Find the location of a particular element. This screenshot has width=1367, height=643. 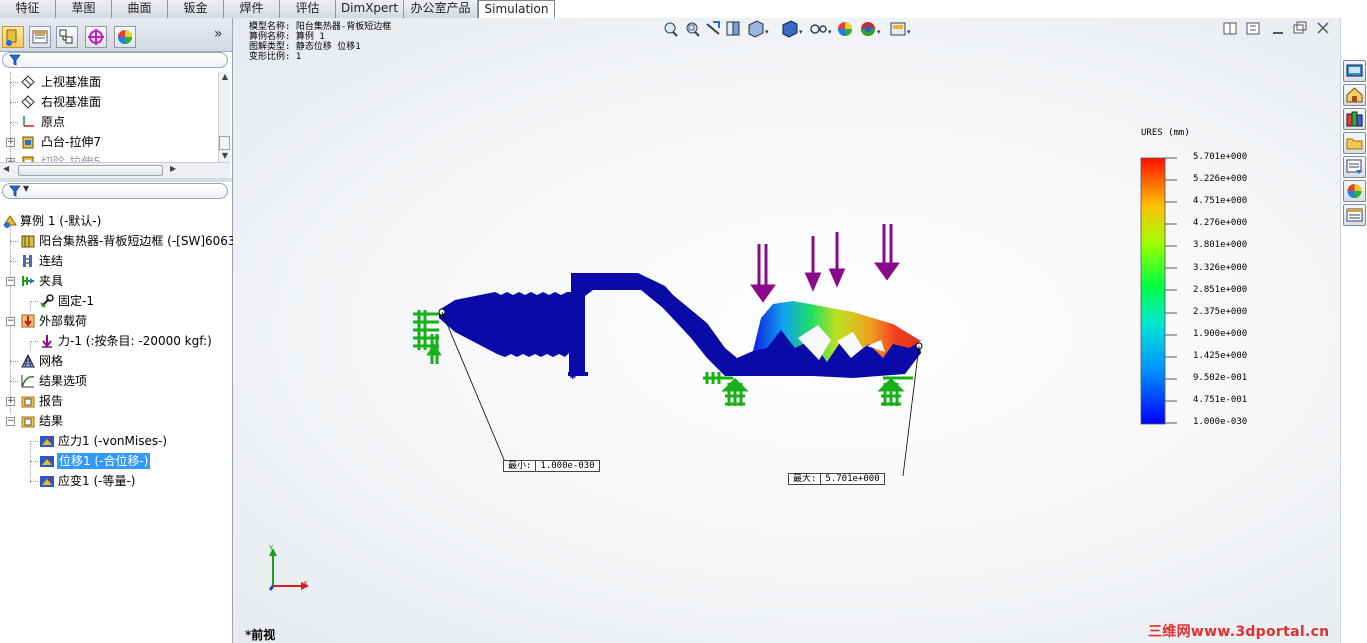

sw-resources-button is located at coordinates (1354, 71).